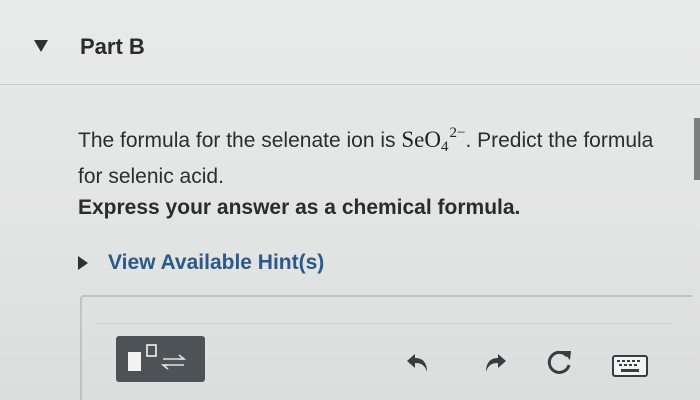 This screenshot has width=700, height=400. What do you see at coordinates (83, 263) in the screenshot?
I see `expand-arrow-icon` at bounding box center [83, 263].